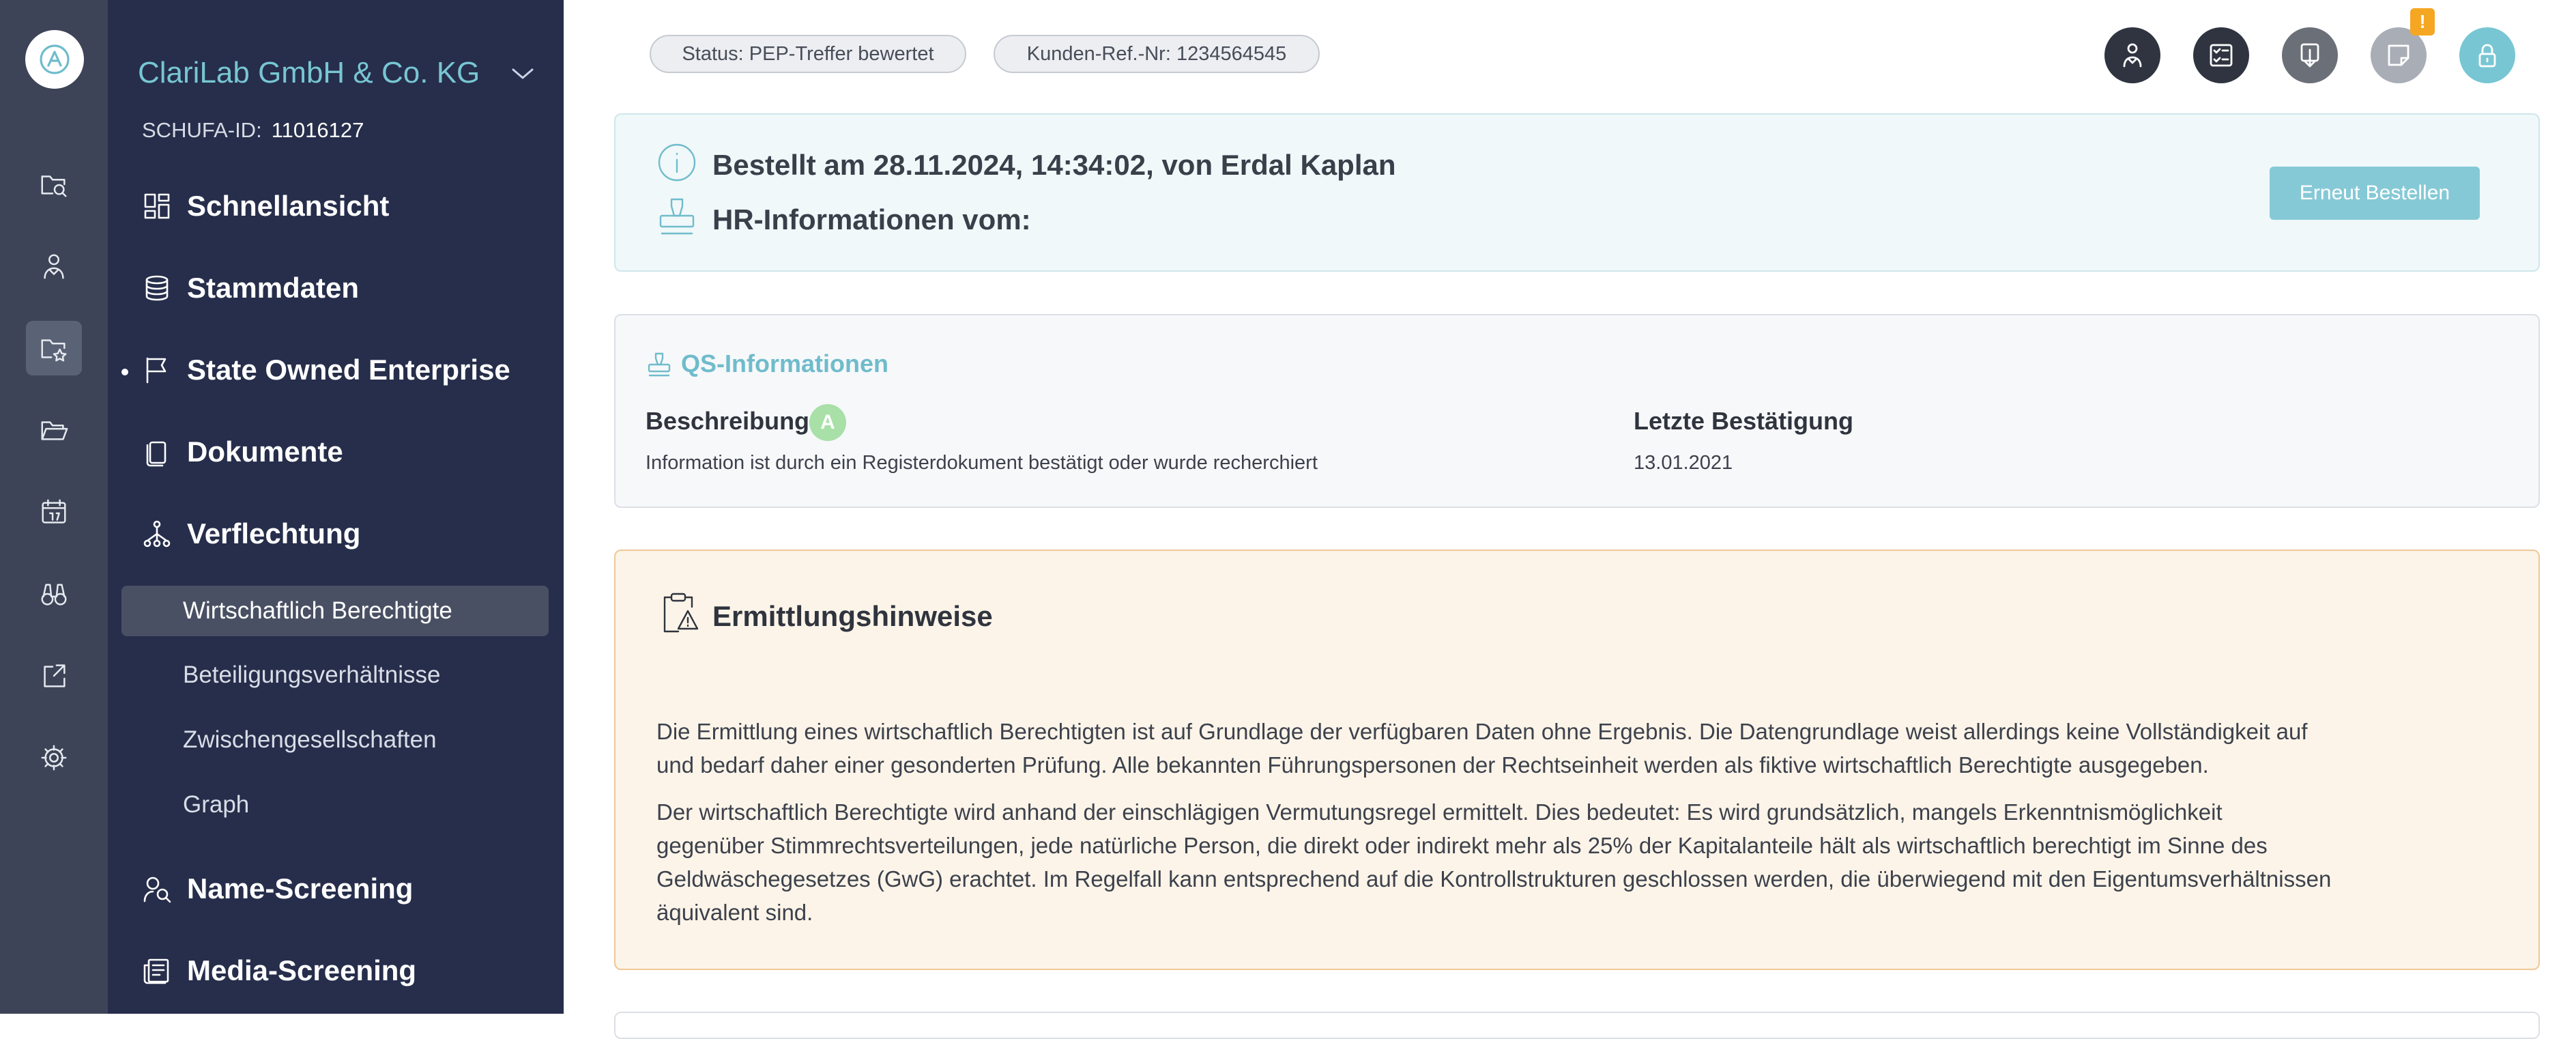 Image resolution: width=2576 pixels, height=1039 pixels. I want to click on person-search-icon, so click(157, 890).